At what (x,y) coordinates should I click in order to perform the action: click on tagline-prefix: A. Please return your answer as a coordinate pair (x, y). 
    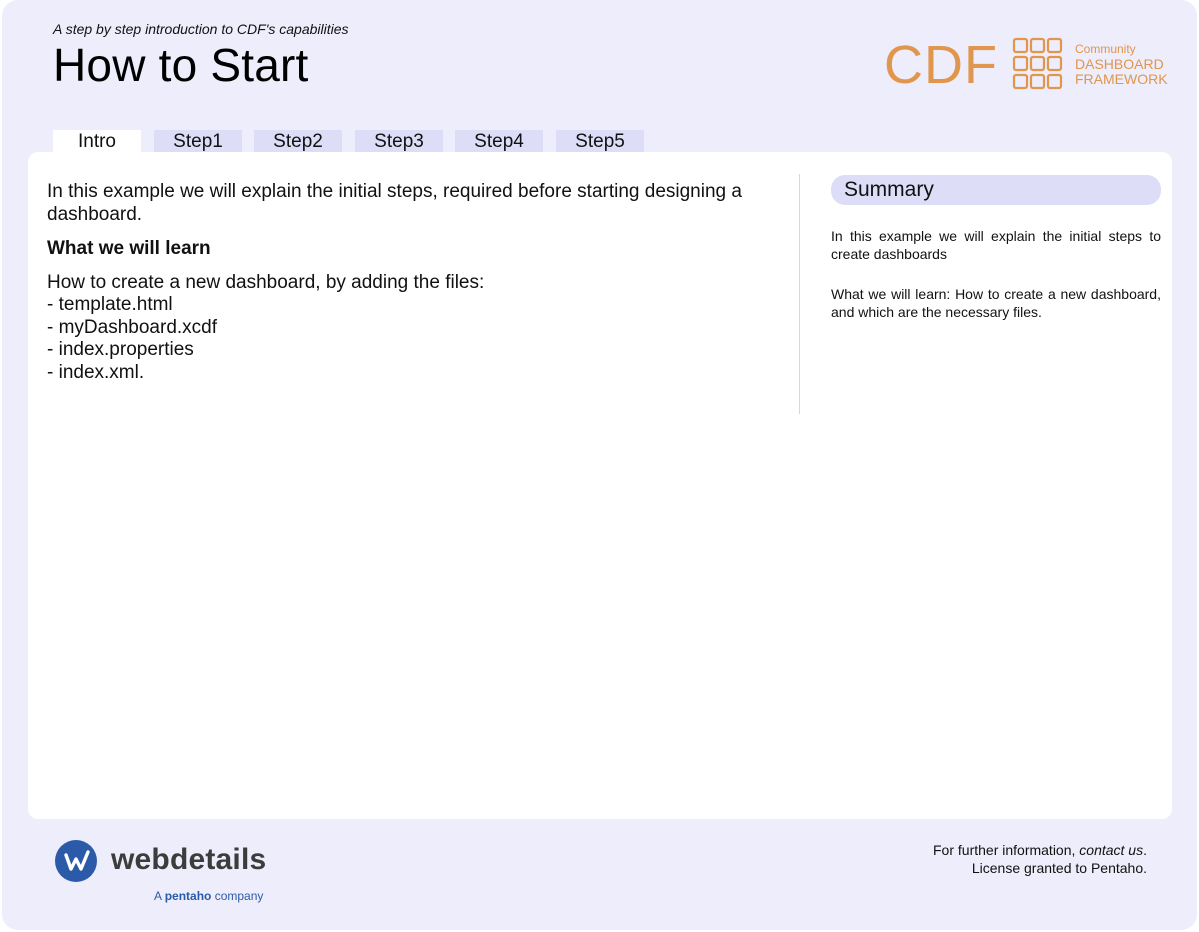
    Looking at the image, I should click on (158, 896).